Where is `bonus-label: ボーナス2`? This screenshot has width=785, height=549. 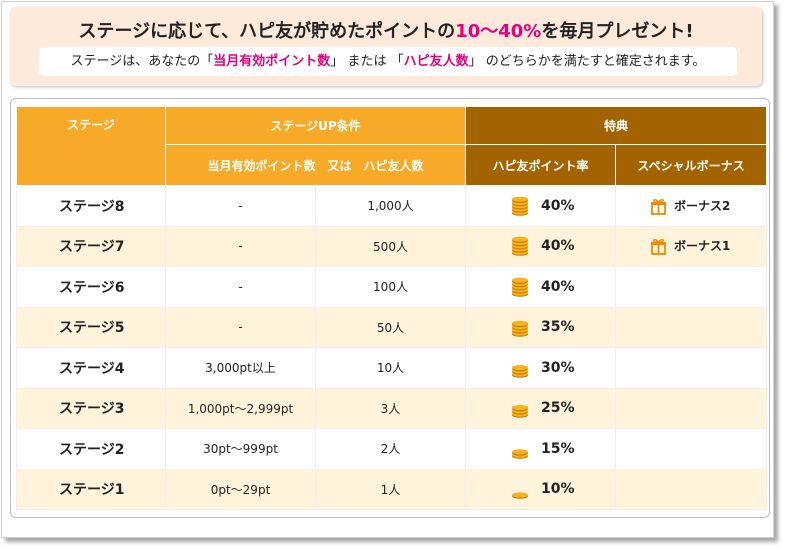 bonus-label: ボーナス2 is located at coordinates (702, 205).